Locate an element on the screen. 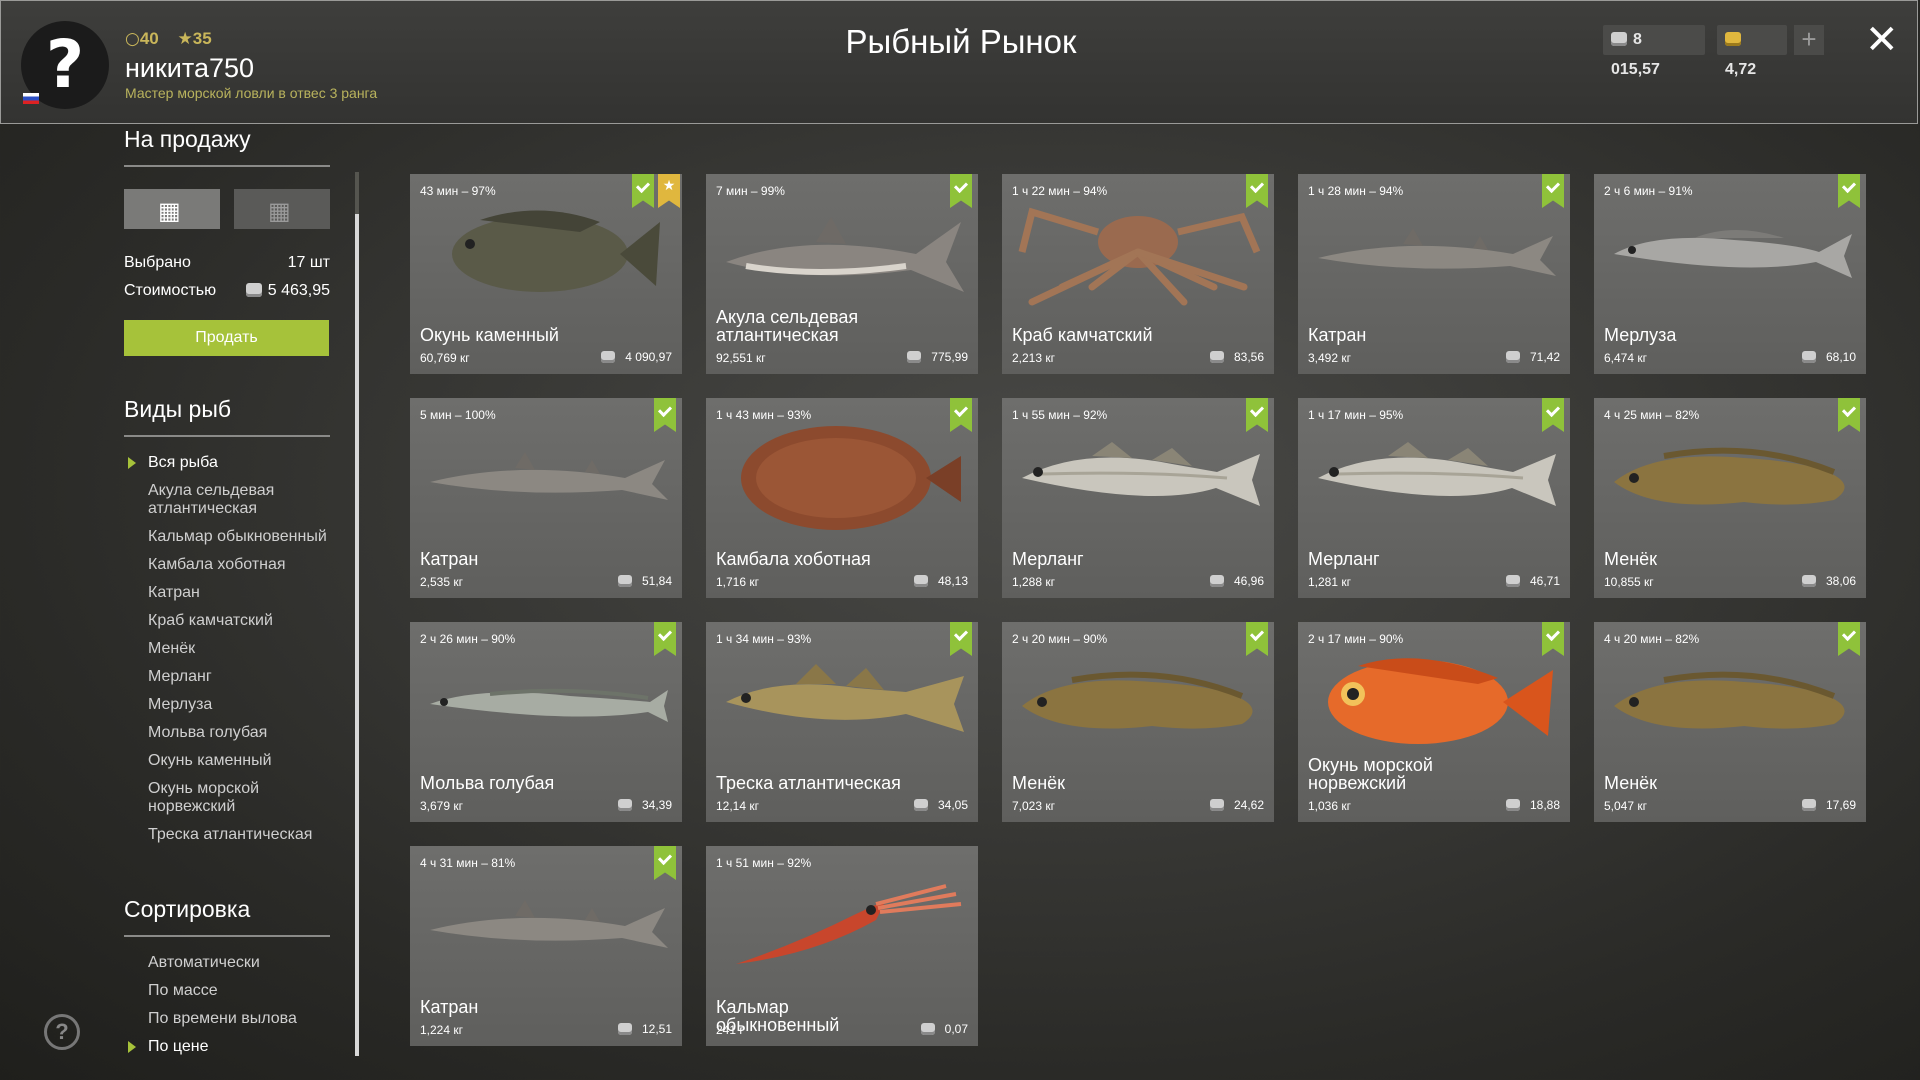 Image resolution: width=1920 pixels, height=1080 pixels. catch-time: 2 ч 20 мин – 90% is located at coordinates (1060, 639).